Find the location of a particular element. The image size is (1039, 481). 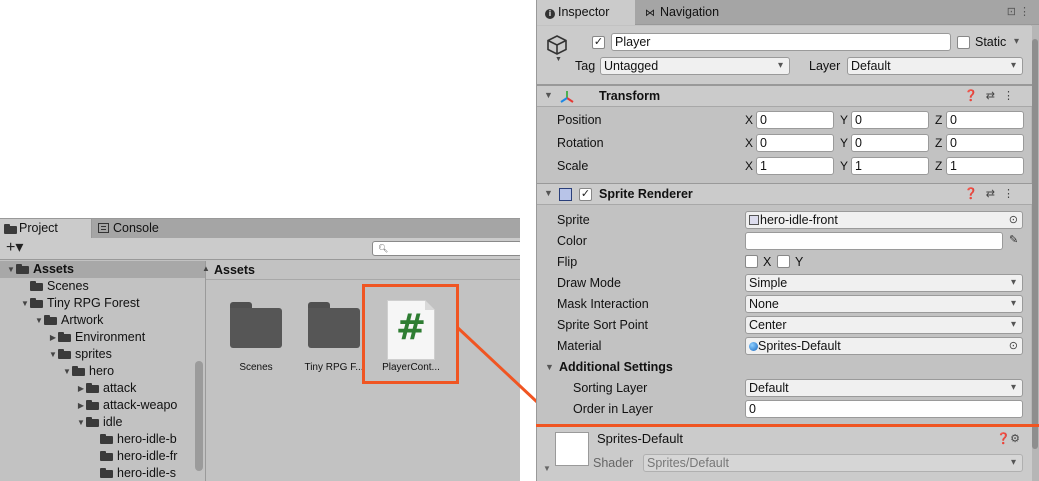

object-name-input: Player is located at coordinates (781, 42).